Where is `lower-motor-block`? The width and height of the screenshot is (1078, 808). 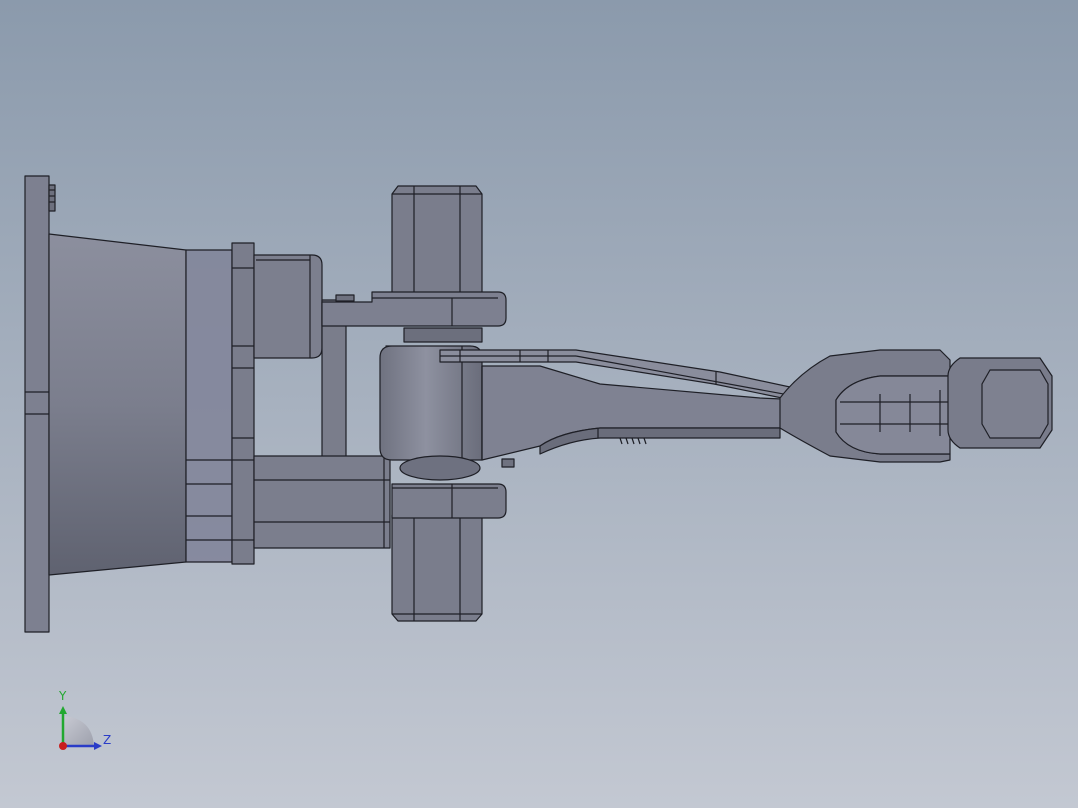
lower-motor-block is located at coordinates (322, 502).